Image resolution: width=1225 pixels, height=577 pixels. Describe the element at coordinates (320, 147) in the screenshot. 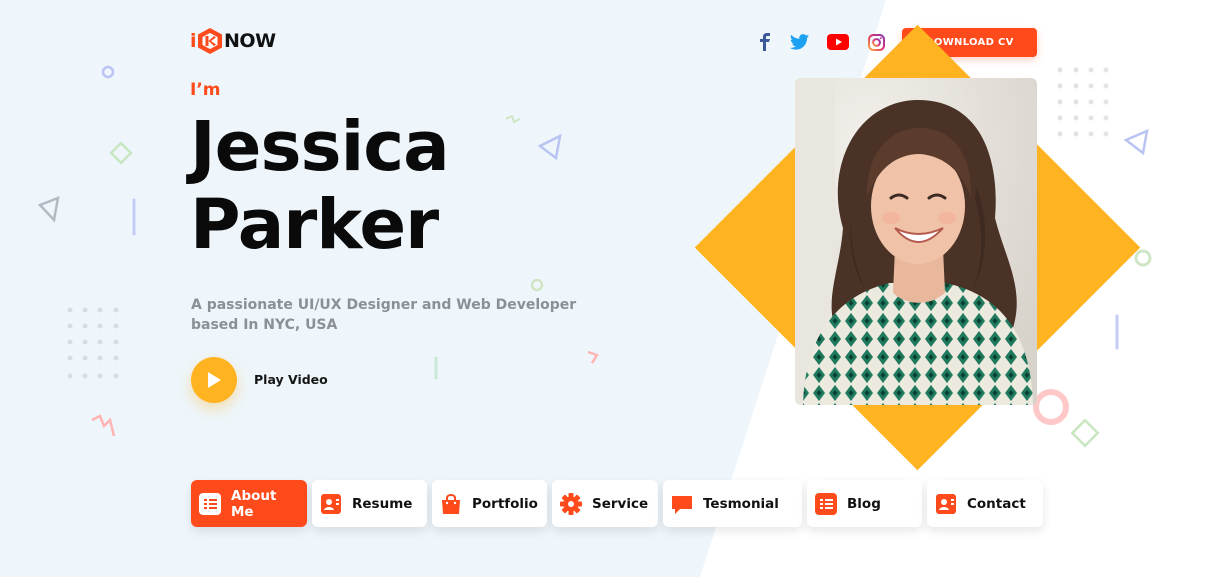

I see `first-name: Jessica` at that location.